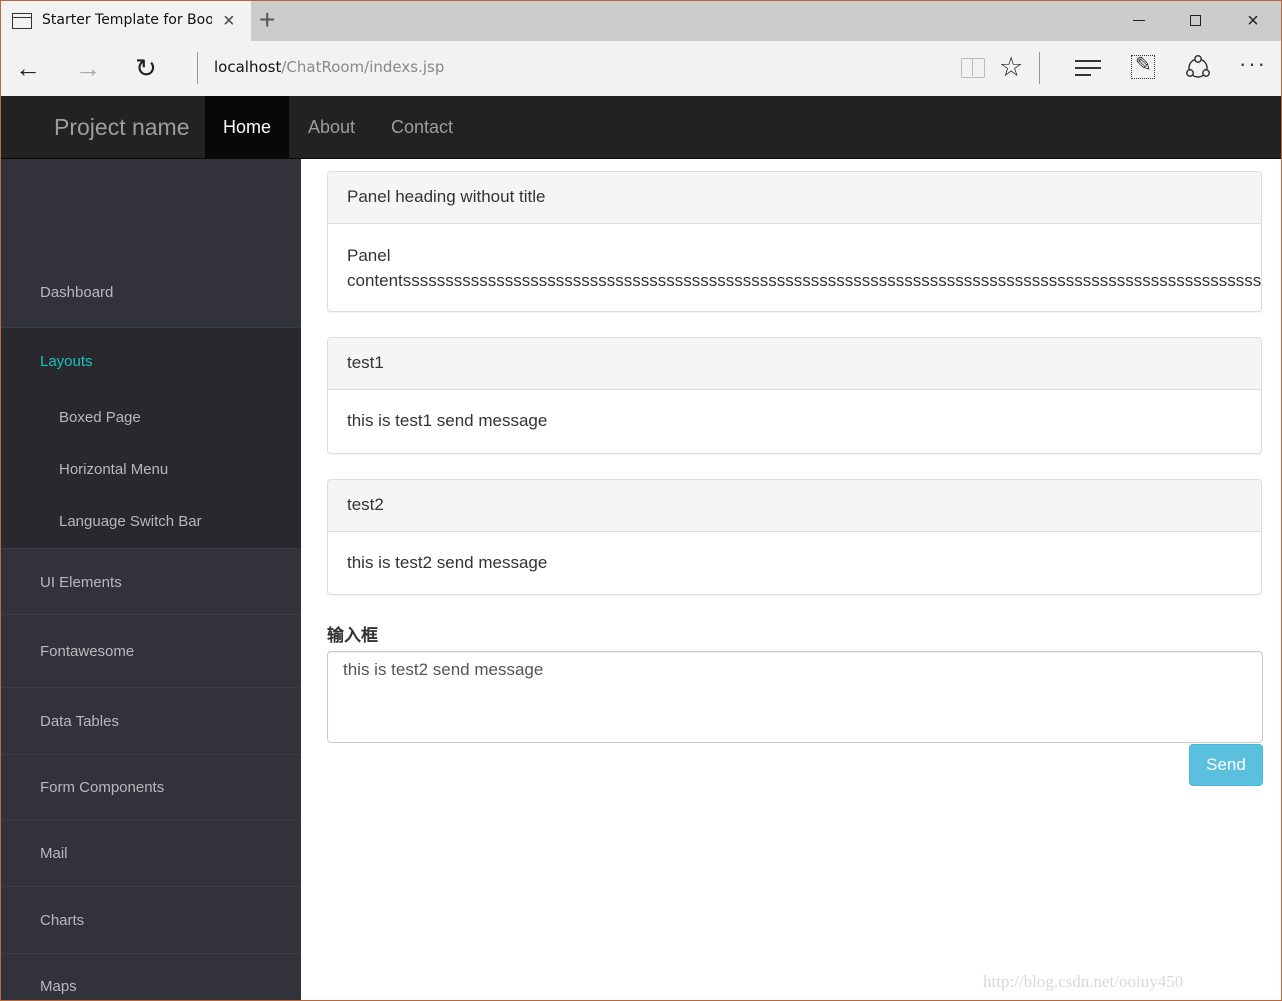  Describe the element at coordinates (1011, 67) in the screenshot. I see `favorite-star-icon: ☆` at that location.